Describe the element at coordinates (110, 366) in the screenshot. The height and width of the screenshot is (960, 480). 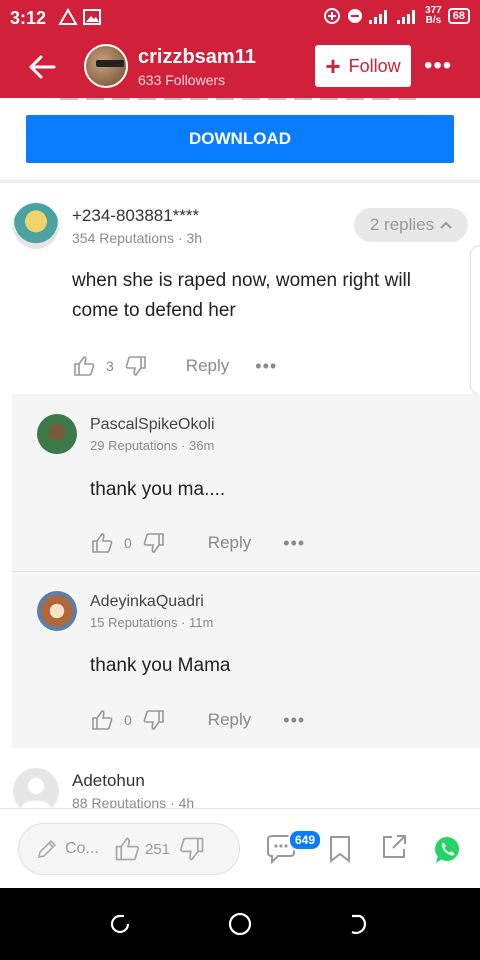
I see `like-count: 3` at that location.